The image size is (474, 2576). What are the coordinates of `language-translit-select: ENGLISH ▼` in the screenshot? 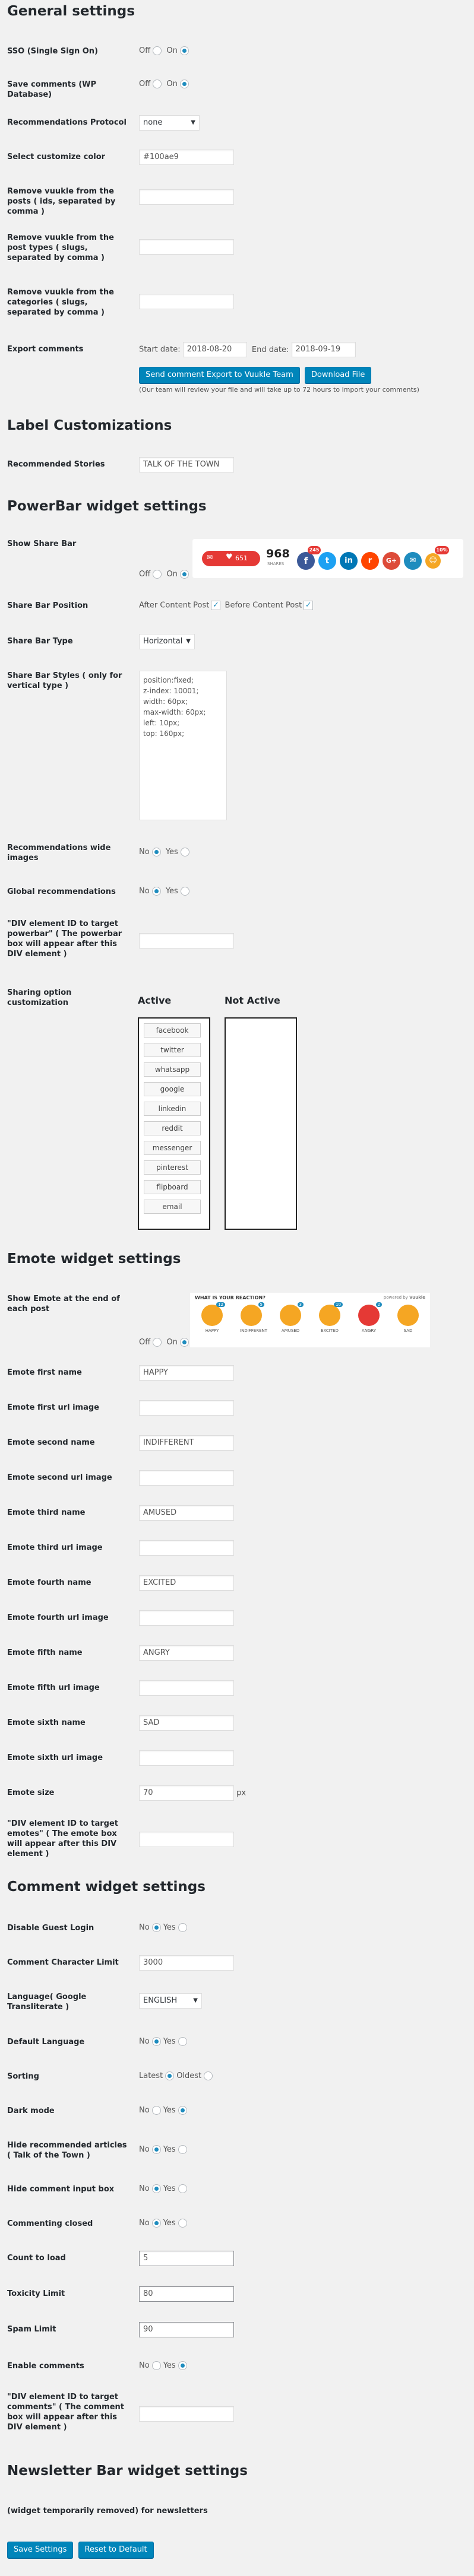 It's located at (171, 2001).